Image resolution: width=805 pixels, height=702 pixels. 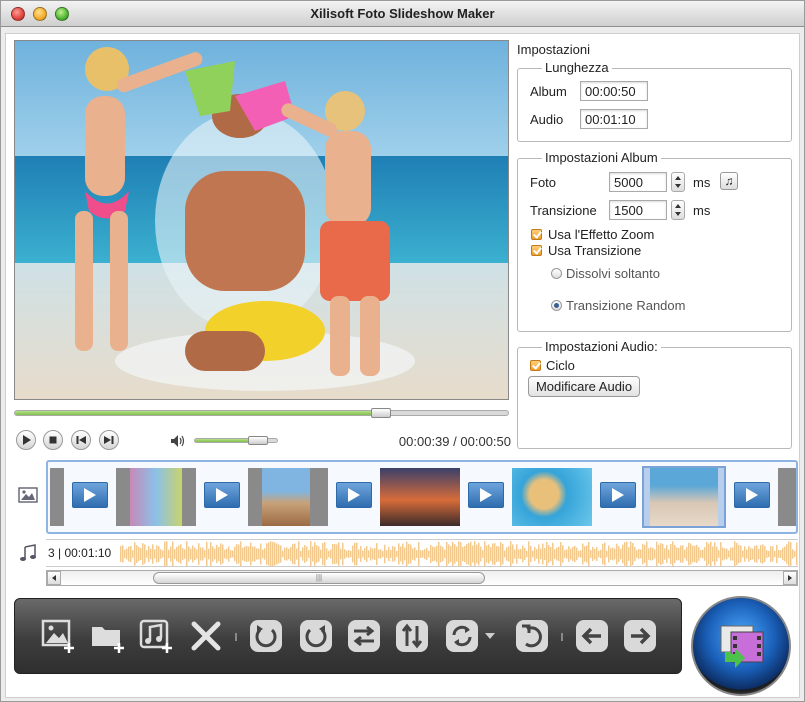 I want to click on volume-slider-handle, so click(x=258, y=440).